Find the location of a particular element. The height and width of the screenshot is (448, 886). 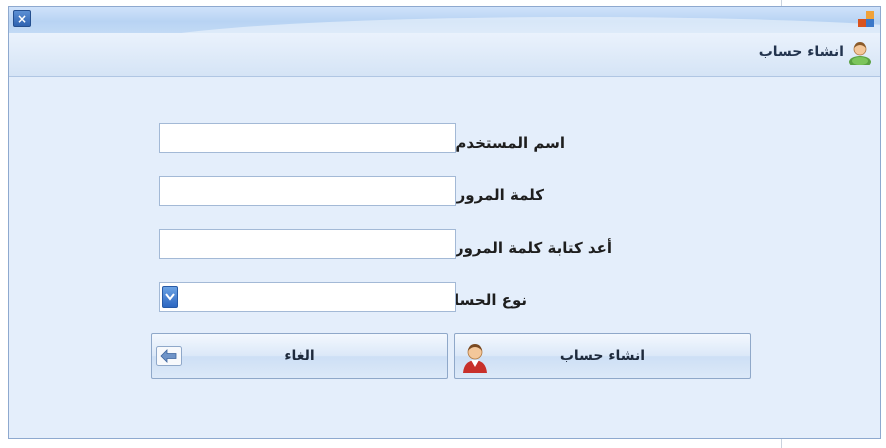

cancel-button: الغاء is located at coordinates (299, 356).